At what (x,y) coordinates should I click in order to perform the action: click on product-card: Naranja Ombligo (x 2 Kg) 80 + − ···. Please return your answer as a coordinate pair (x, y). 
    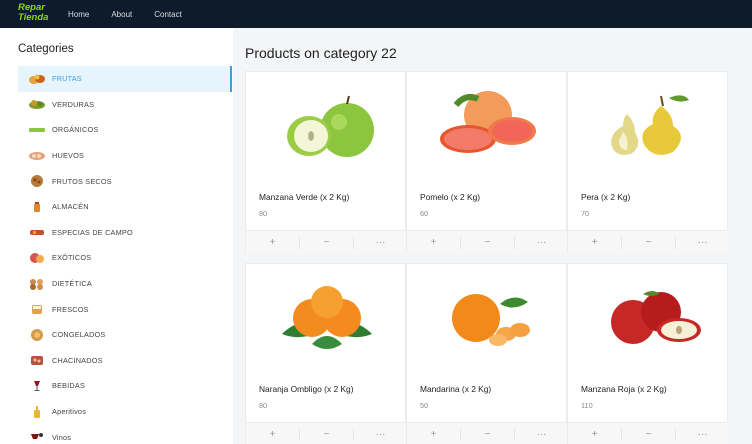
    Looking at the image, I should click on (326, 353).